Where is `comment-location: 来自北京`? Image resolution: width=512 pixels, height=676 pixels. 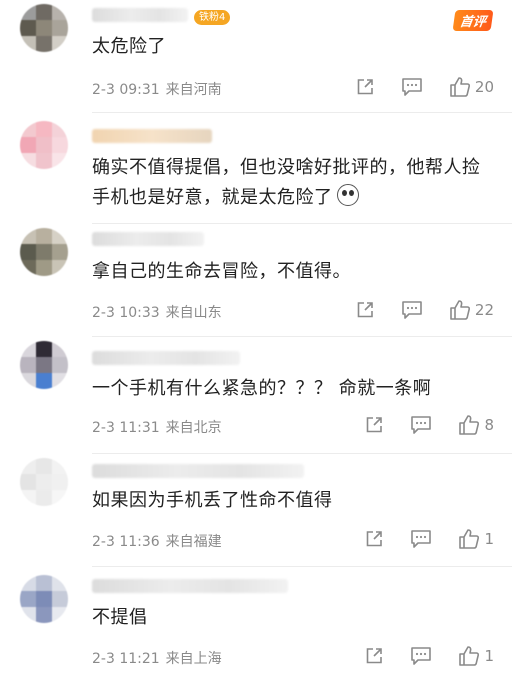
comment-location: 来自北京 is located at coordinates (193, 428).